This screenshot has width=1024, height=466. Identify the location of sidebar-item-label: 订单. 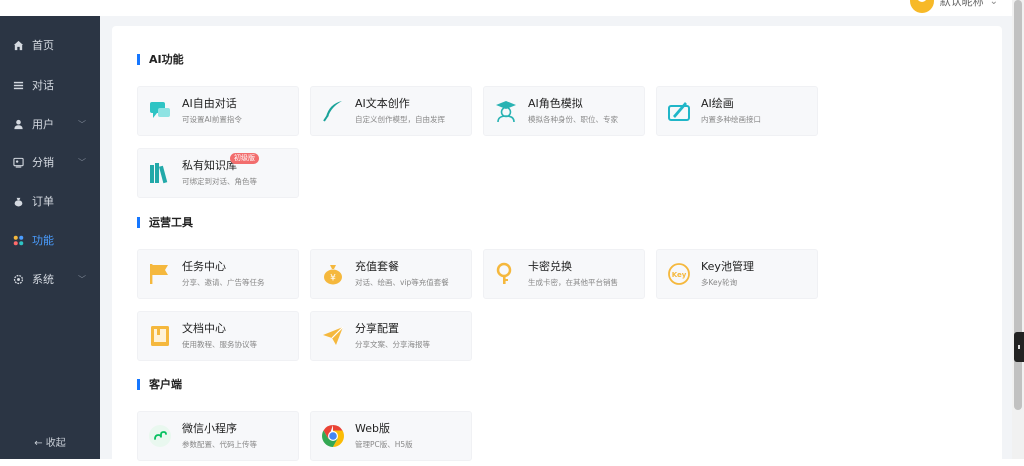
(43, 201).